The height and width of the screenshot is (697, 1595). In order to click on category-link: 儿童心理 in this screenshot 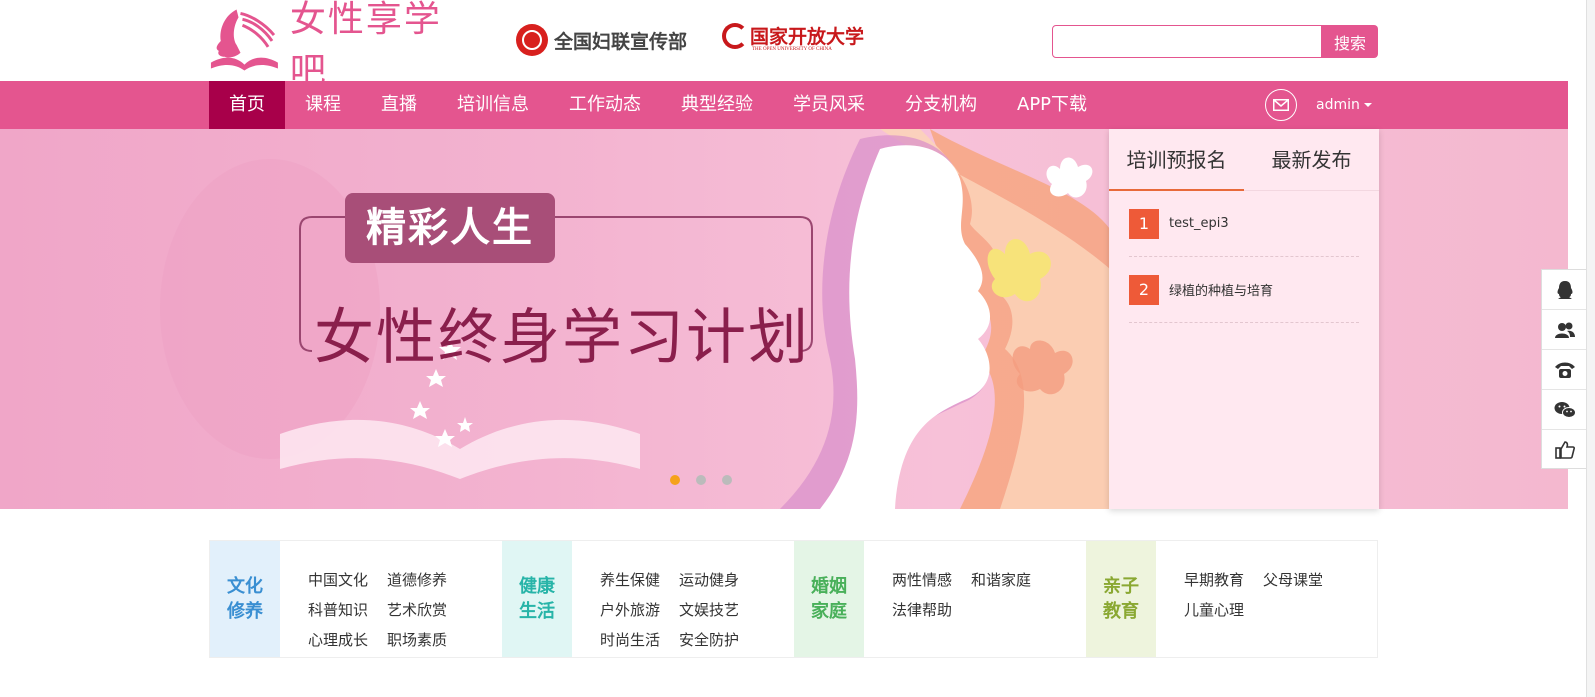, I will do `click(1223, 614)`.